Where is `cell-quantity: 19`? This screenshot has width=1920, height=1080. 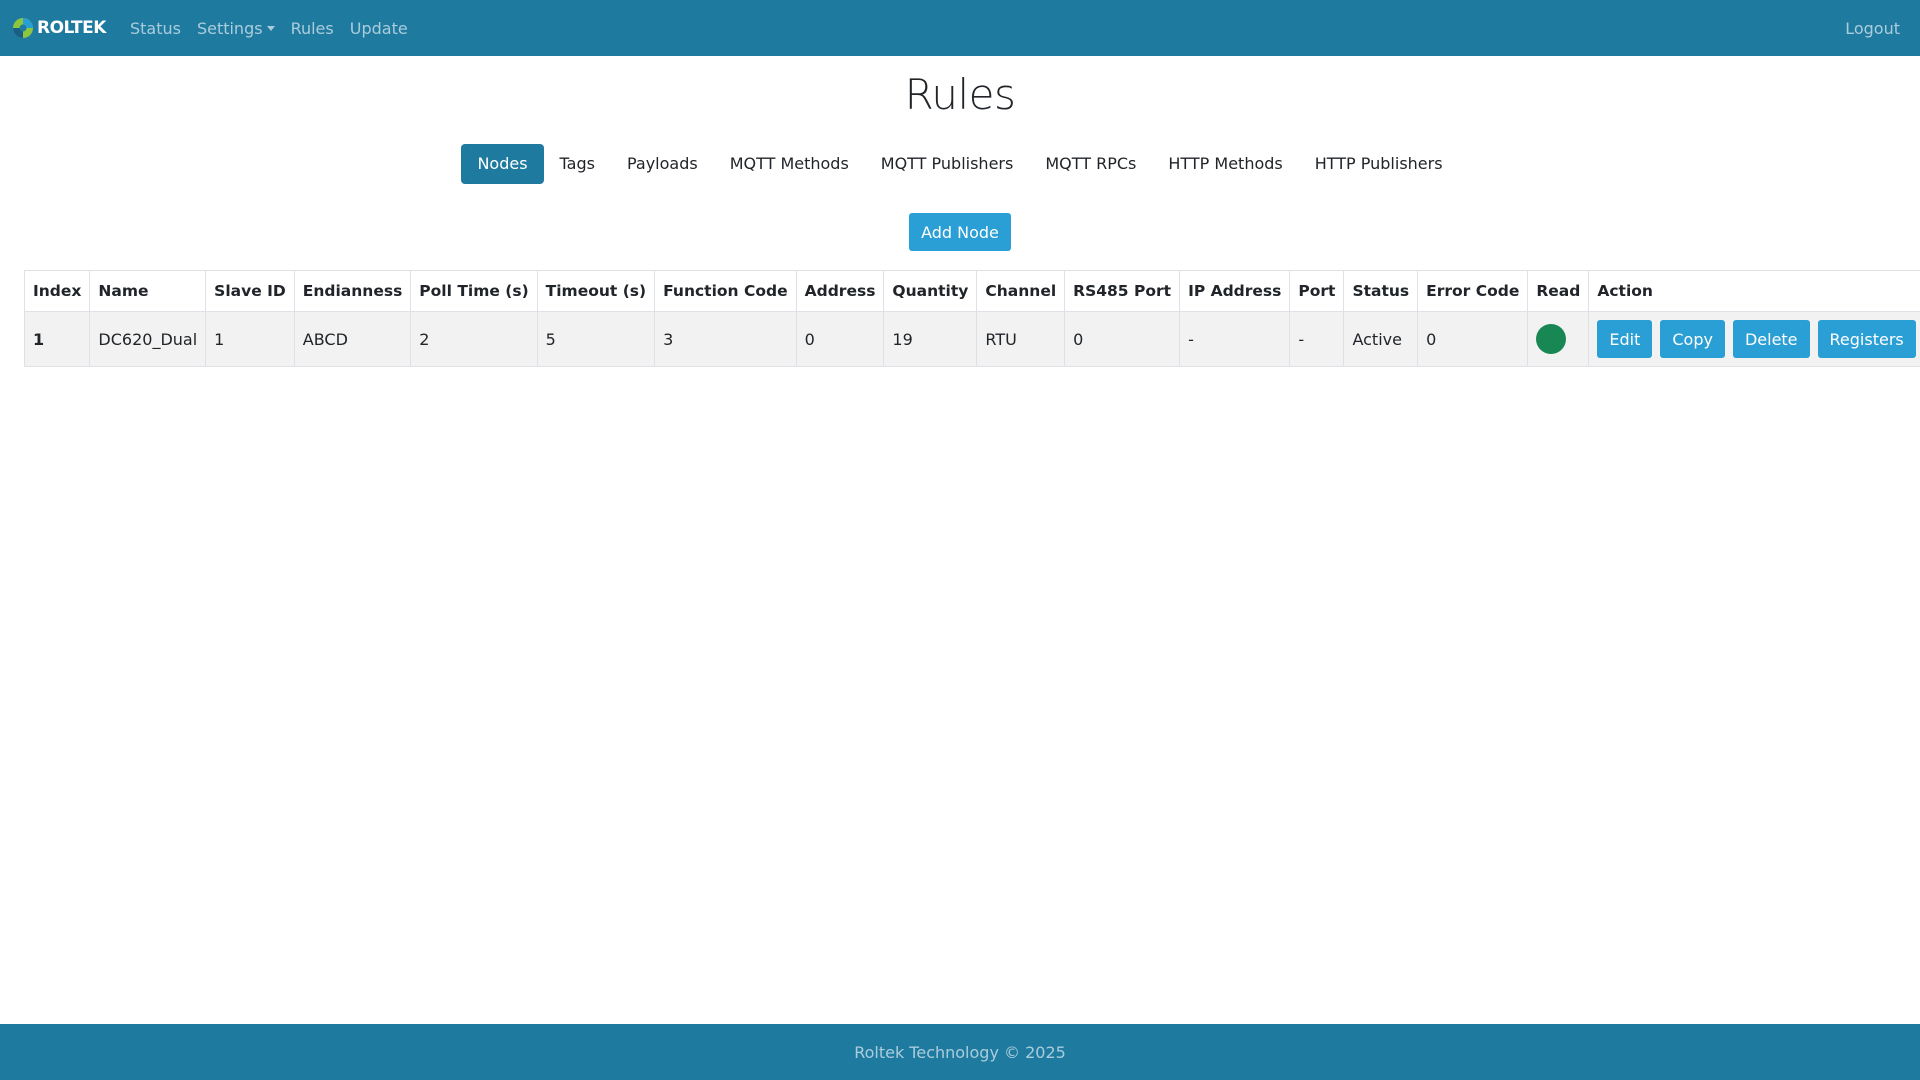
cell-quantity: 19 is located at coordinates (930, 339).